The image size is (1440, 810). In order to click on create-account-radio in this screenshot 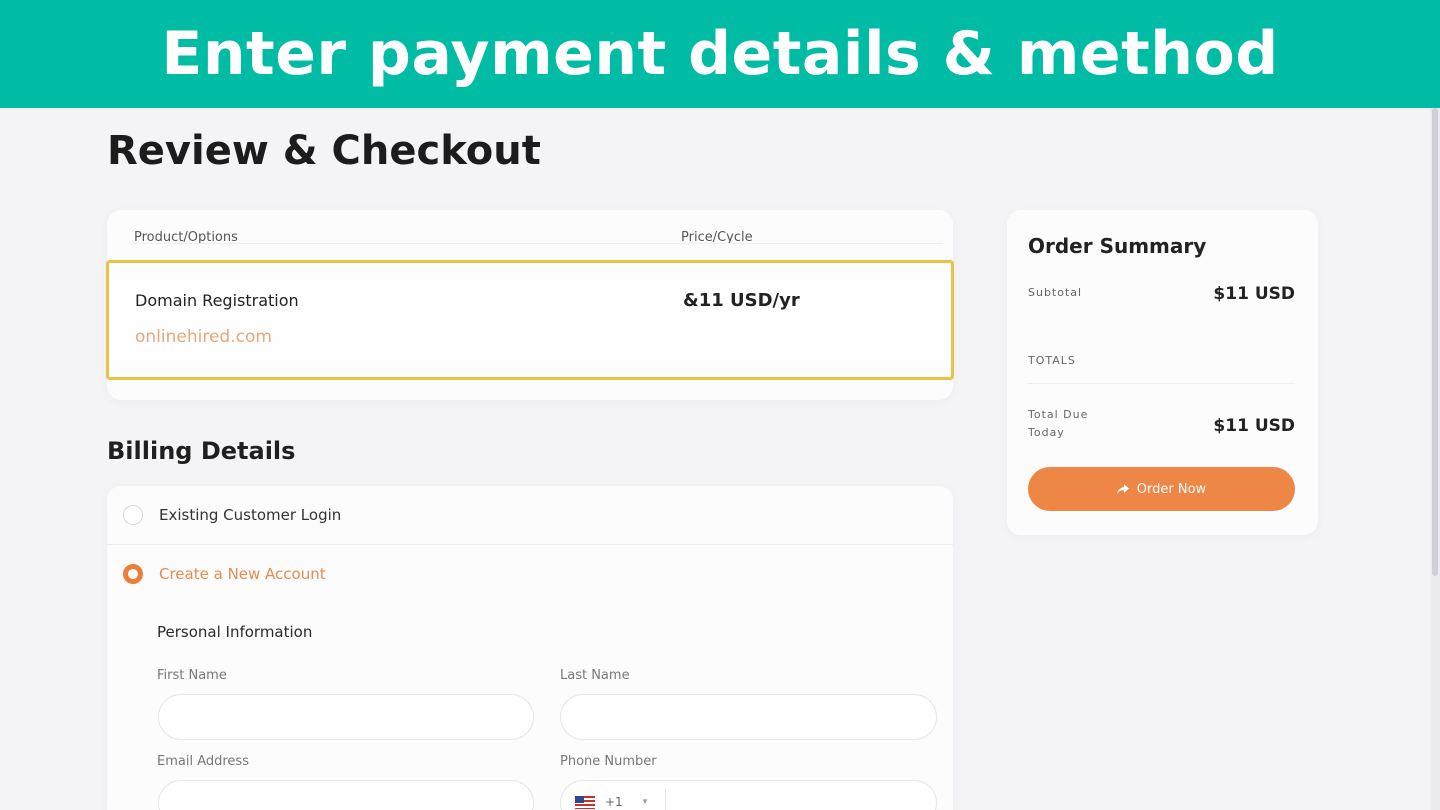, I will do `click(133, 574)`.